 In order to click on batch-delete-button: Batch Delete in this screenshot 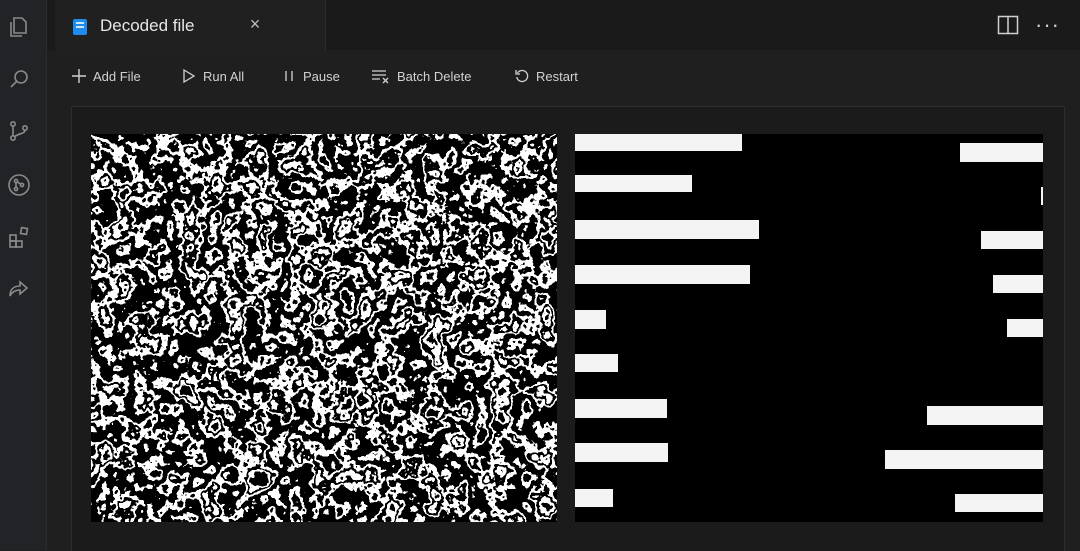, I will do `click(421, 76)`.